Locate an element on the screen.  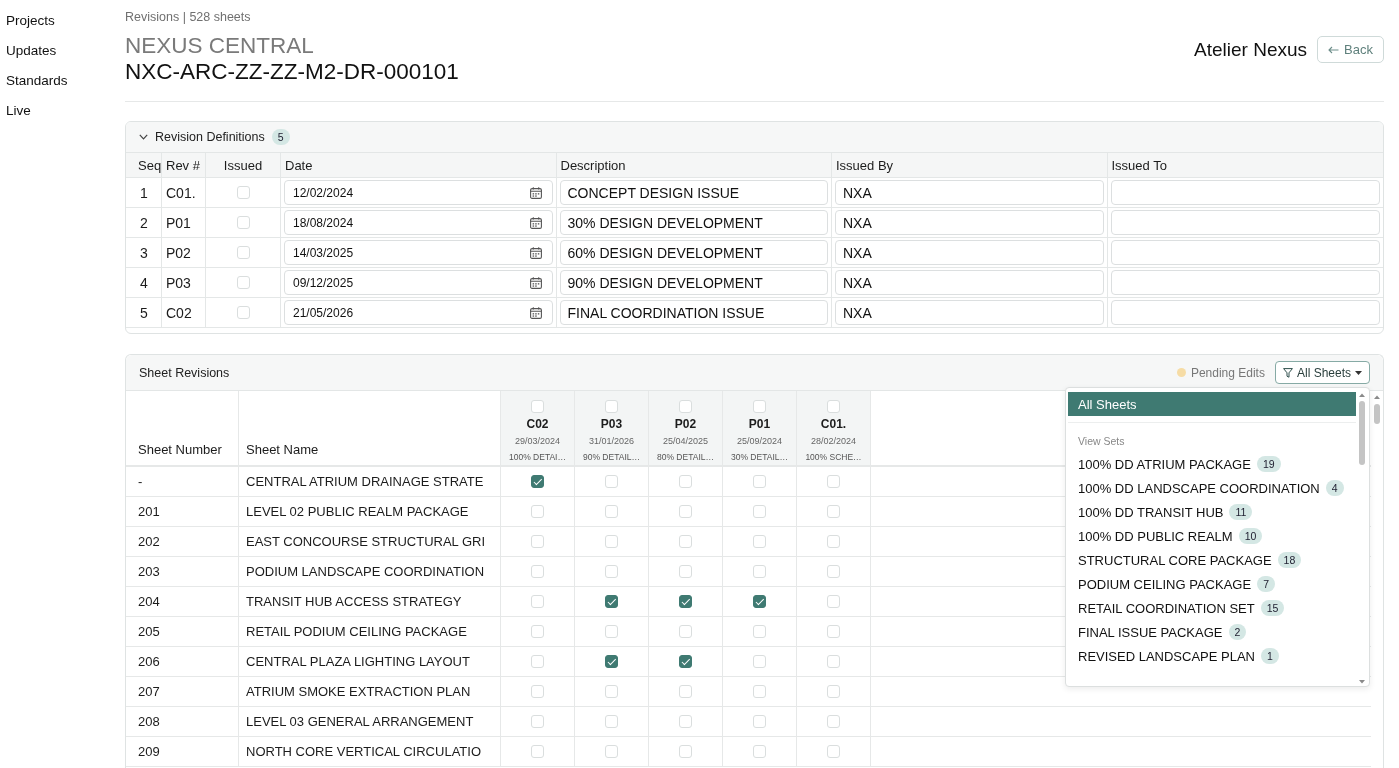
column-header: Issued is located at coordinates (243, 165).